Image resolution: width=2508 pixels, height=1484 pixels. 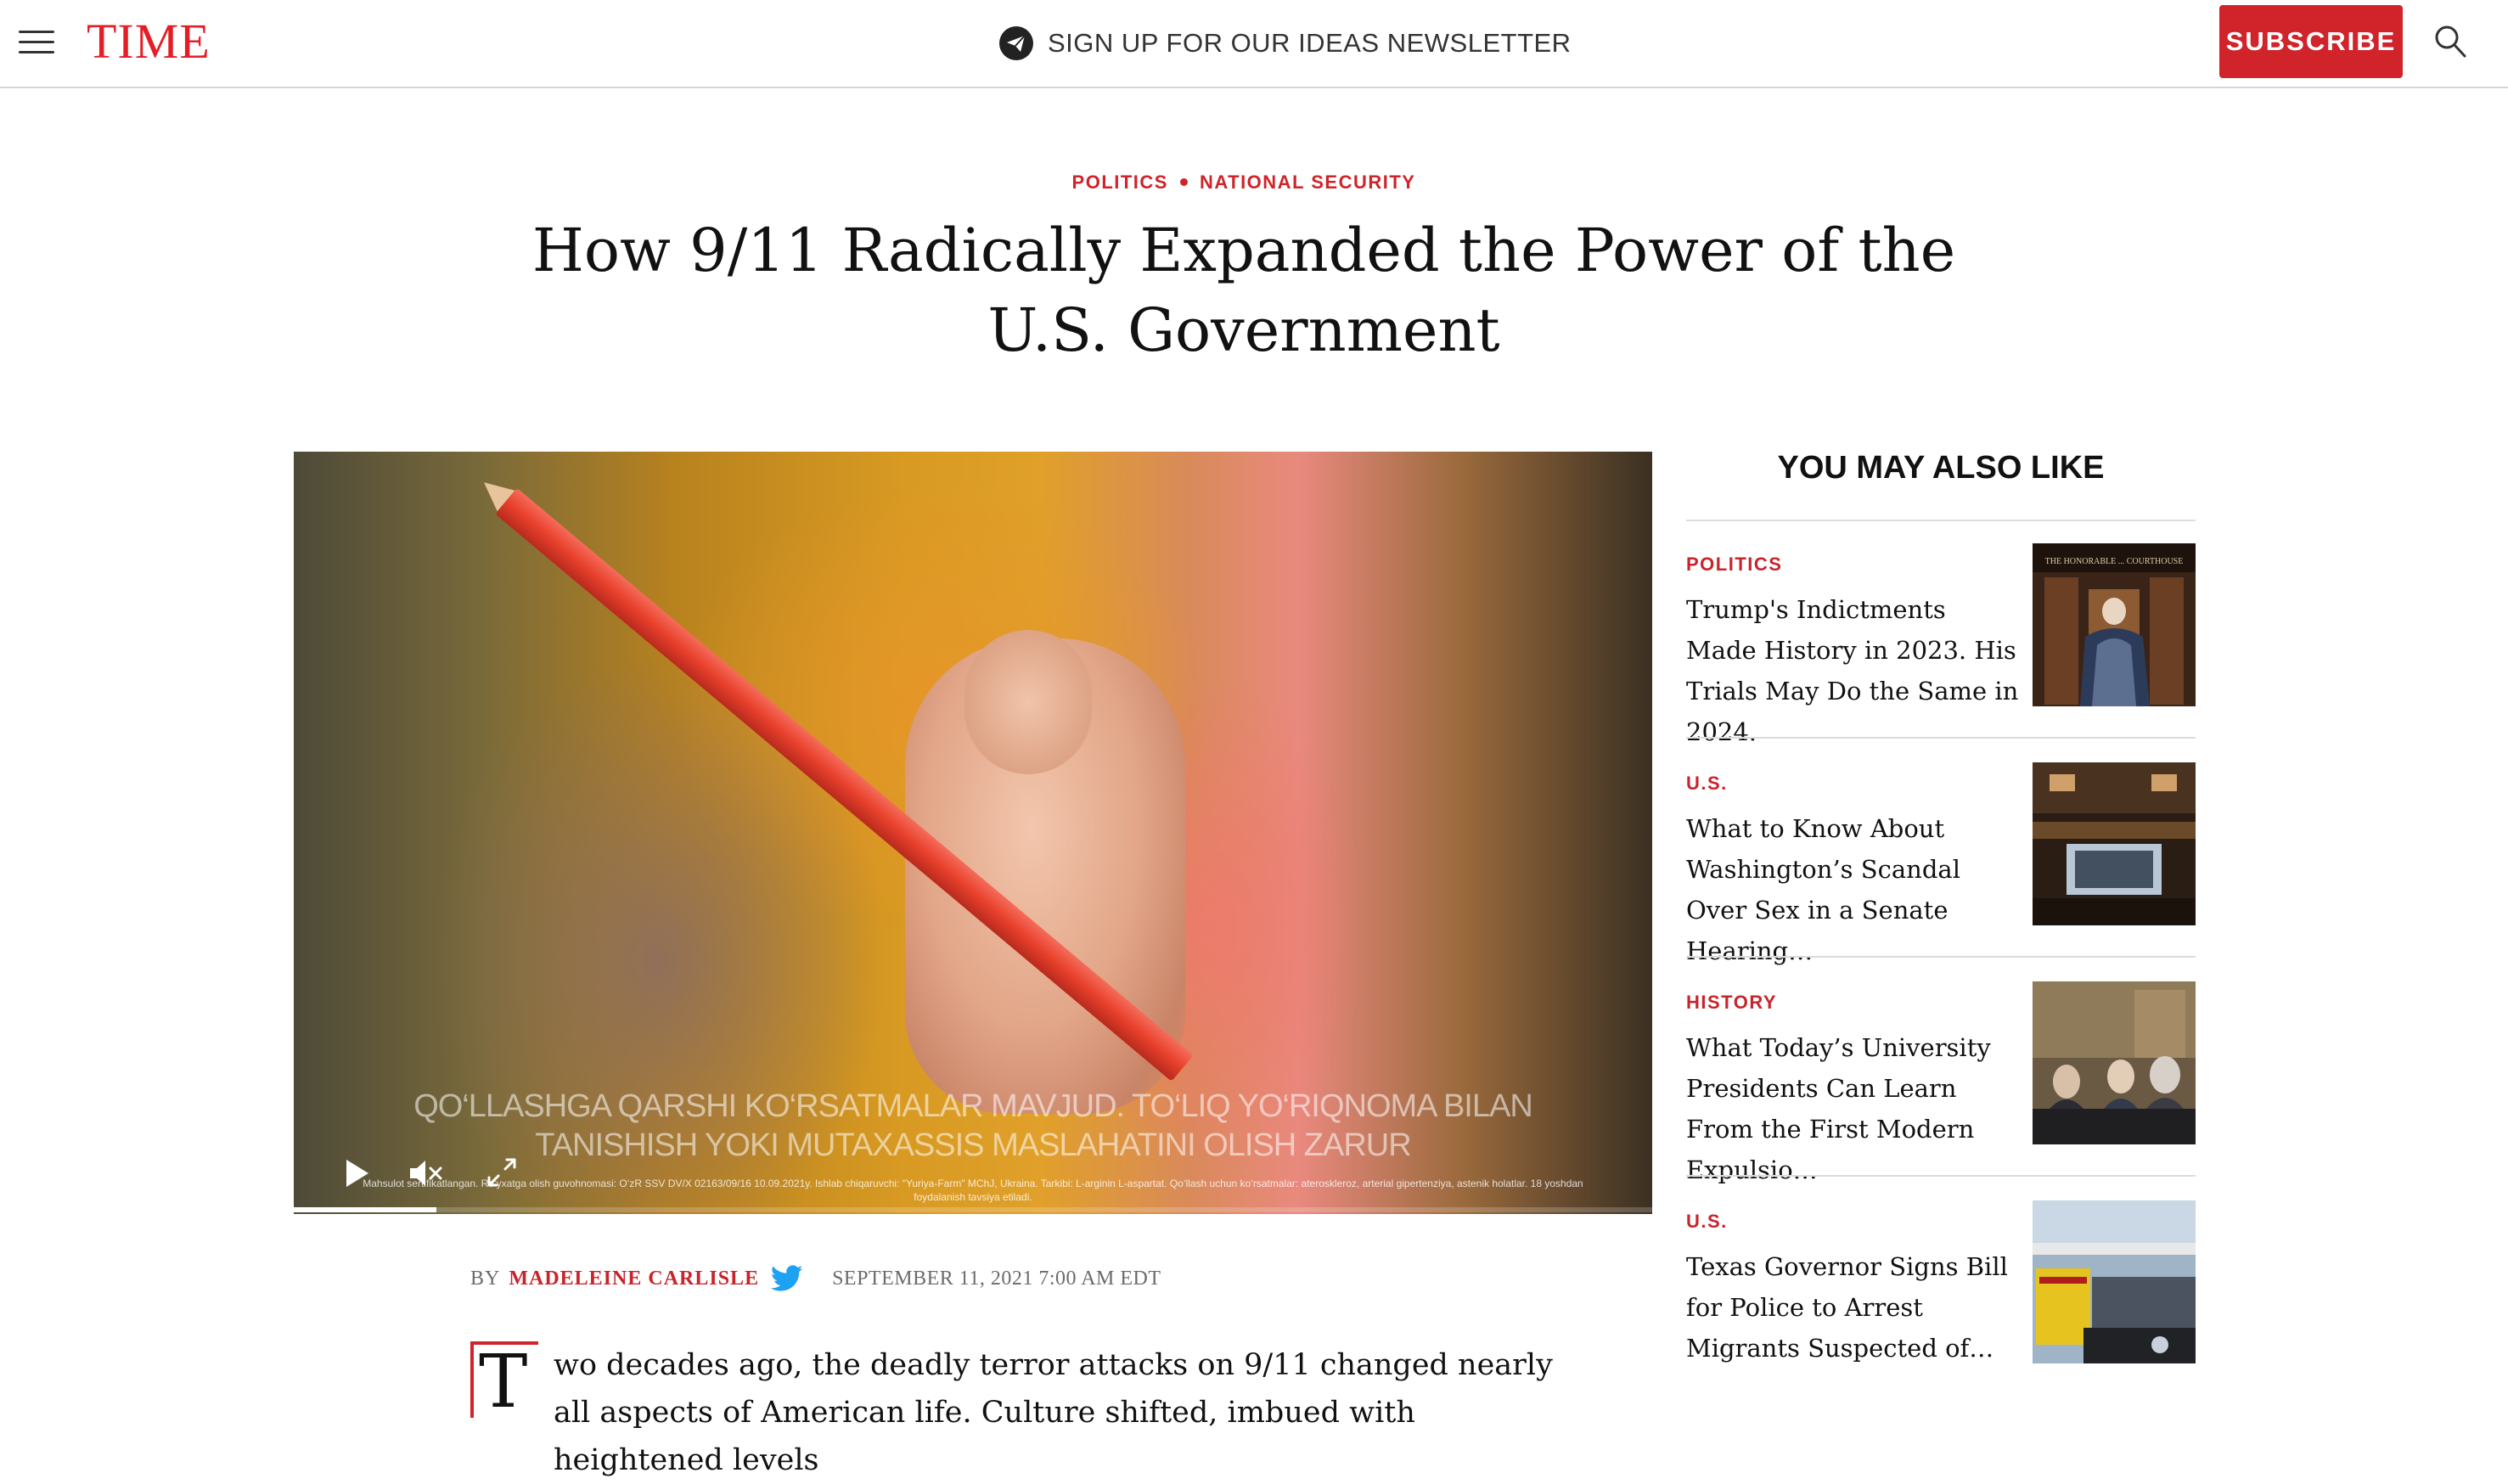 I want to click on video-progress-fill, so click(x=365, y=1209).